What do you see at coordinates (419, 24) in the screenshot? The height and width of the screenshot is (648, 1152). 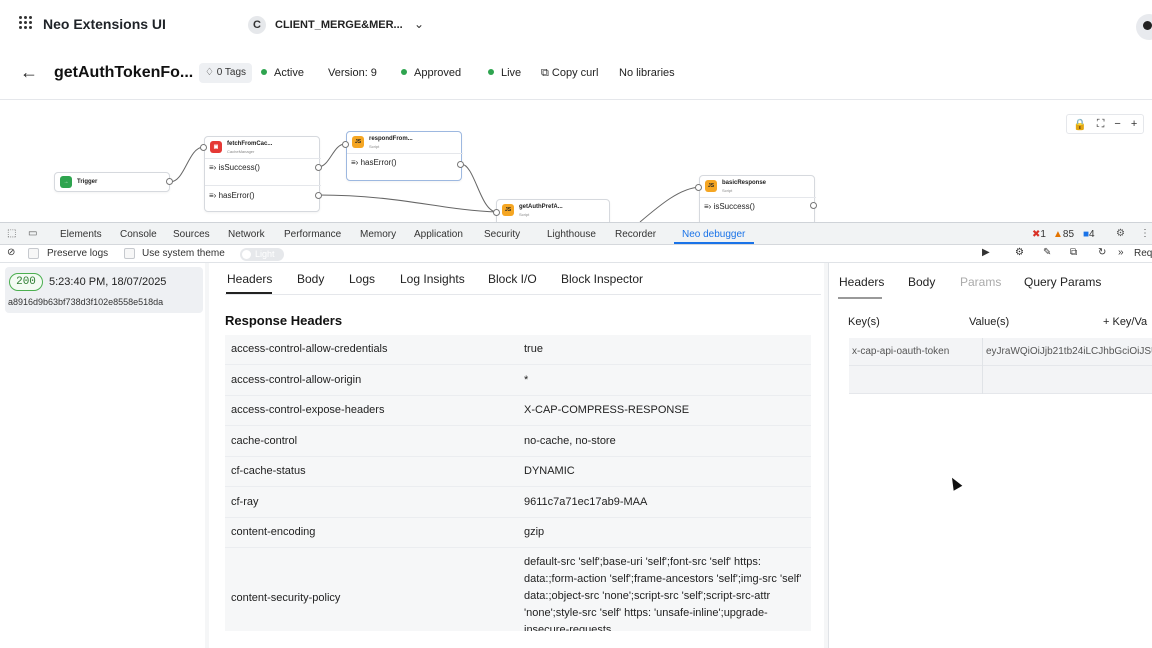 I see `chevron-down-icon: ⌄` at bounding box center [419, 24].